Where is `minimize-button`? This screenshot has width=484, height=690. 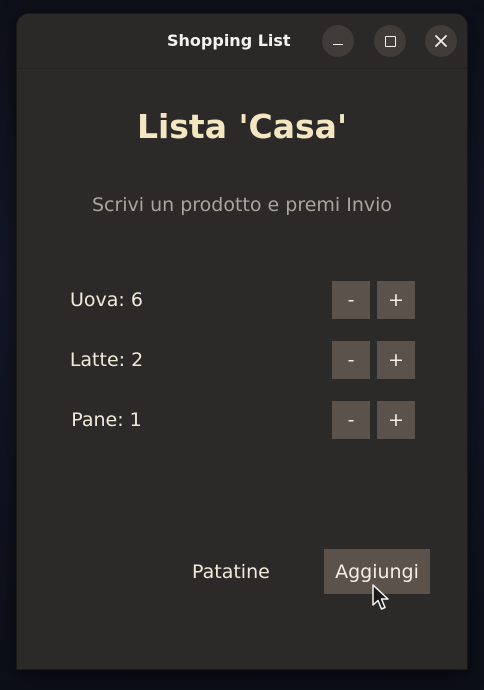 minimize-button is located at coordinates (338, 41).